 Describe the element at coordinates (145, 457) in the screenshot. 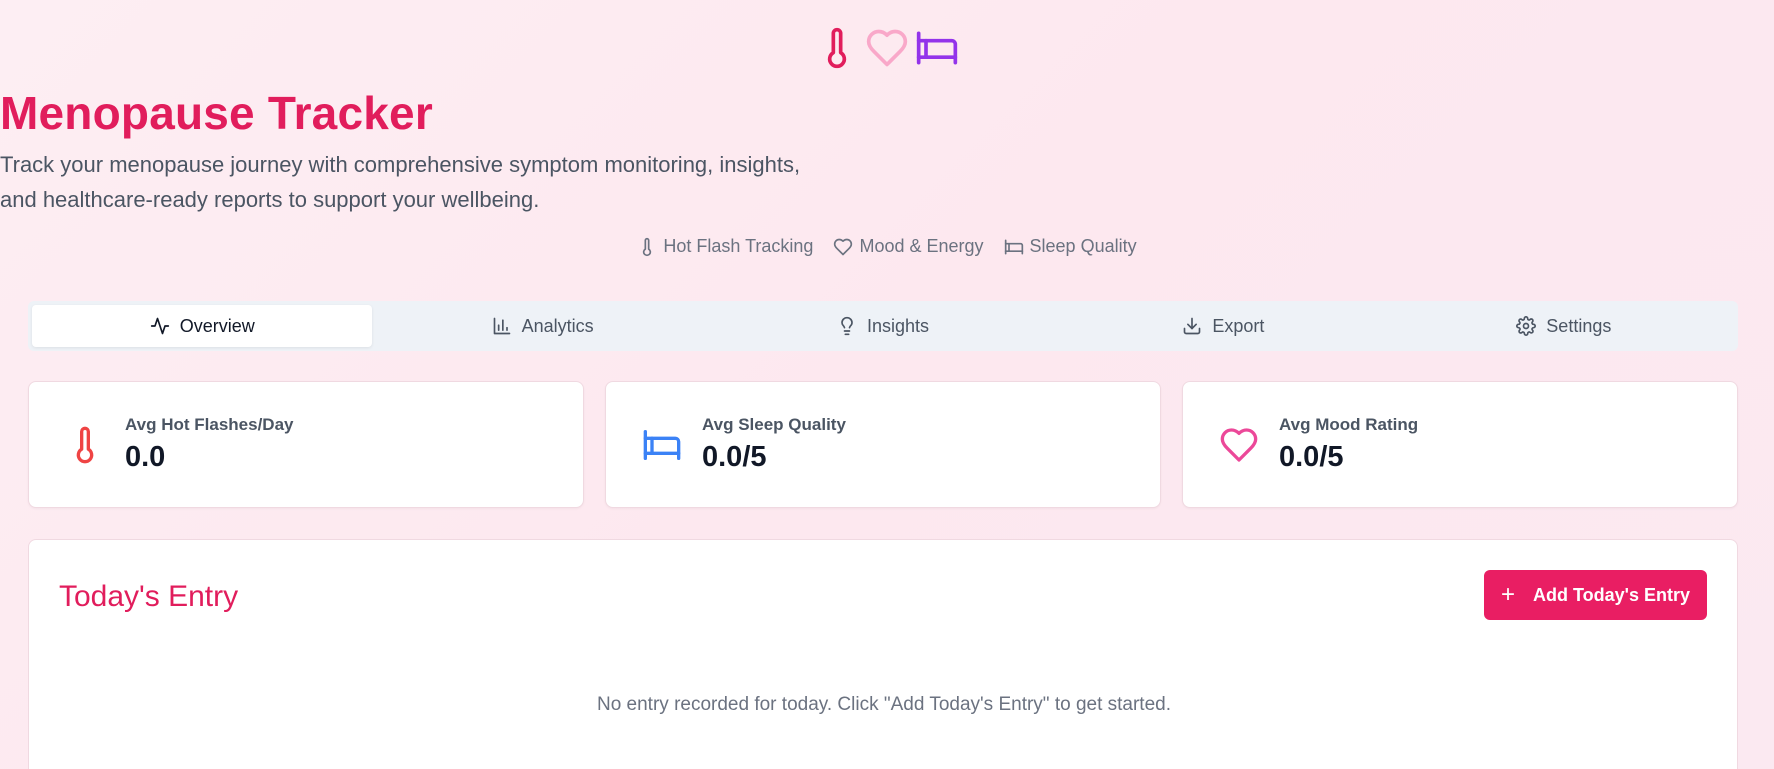

I see `stat-value: 0.0` at that location.